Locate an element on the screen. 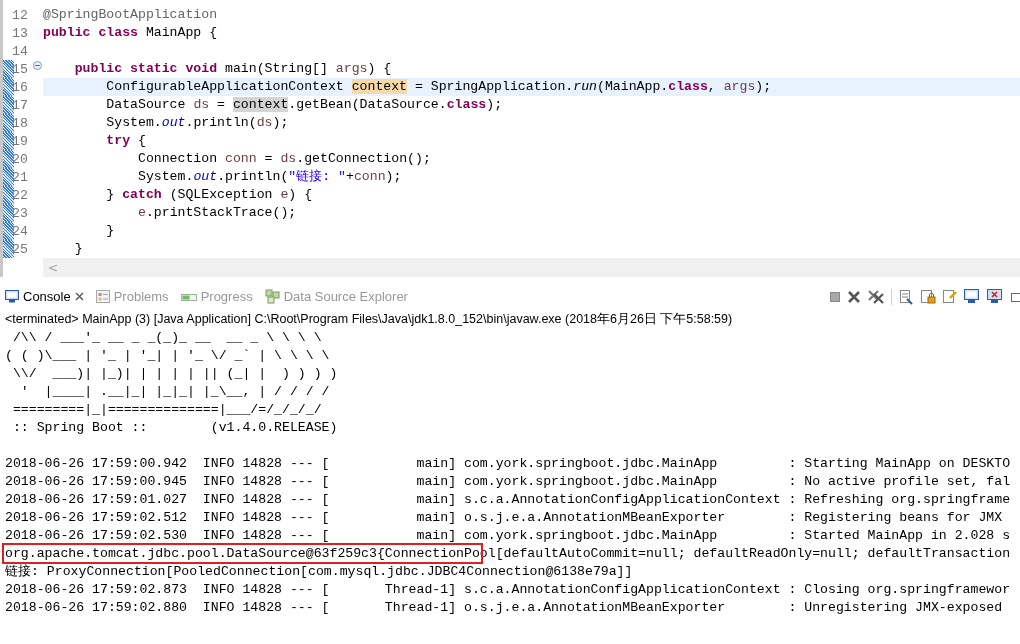  view-tab: Problems is located at coordinates (132, 296).